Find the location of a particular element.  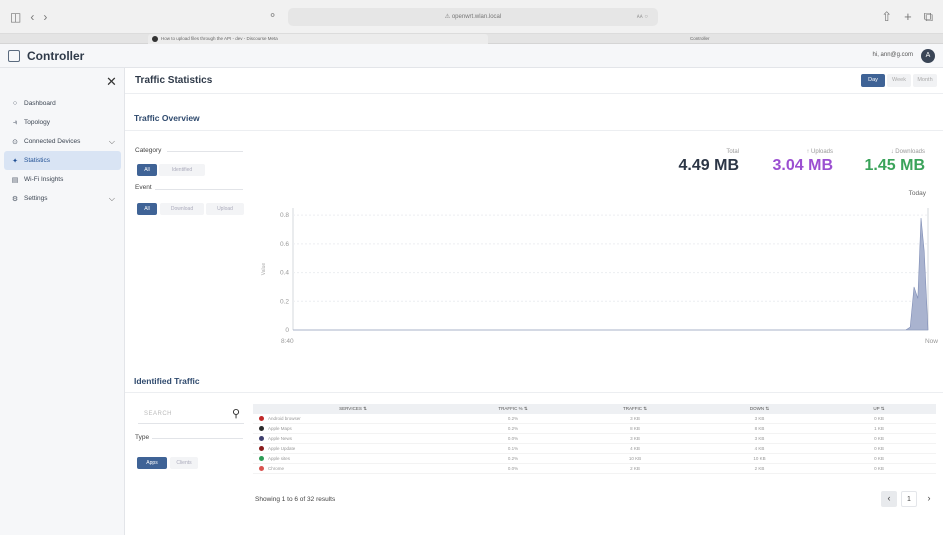

reader-controls: ᴀᴀ ○ is located at coordinates (642, 17).